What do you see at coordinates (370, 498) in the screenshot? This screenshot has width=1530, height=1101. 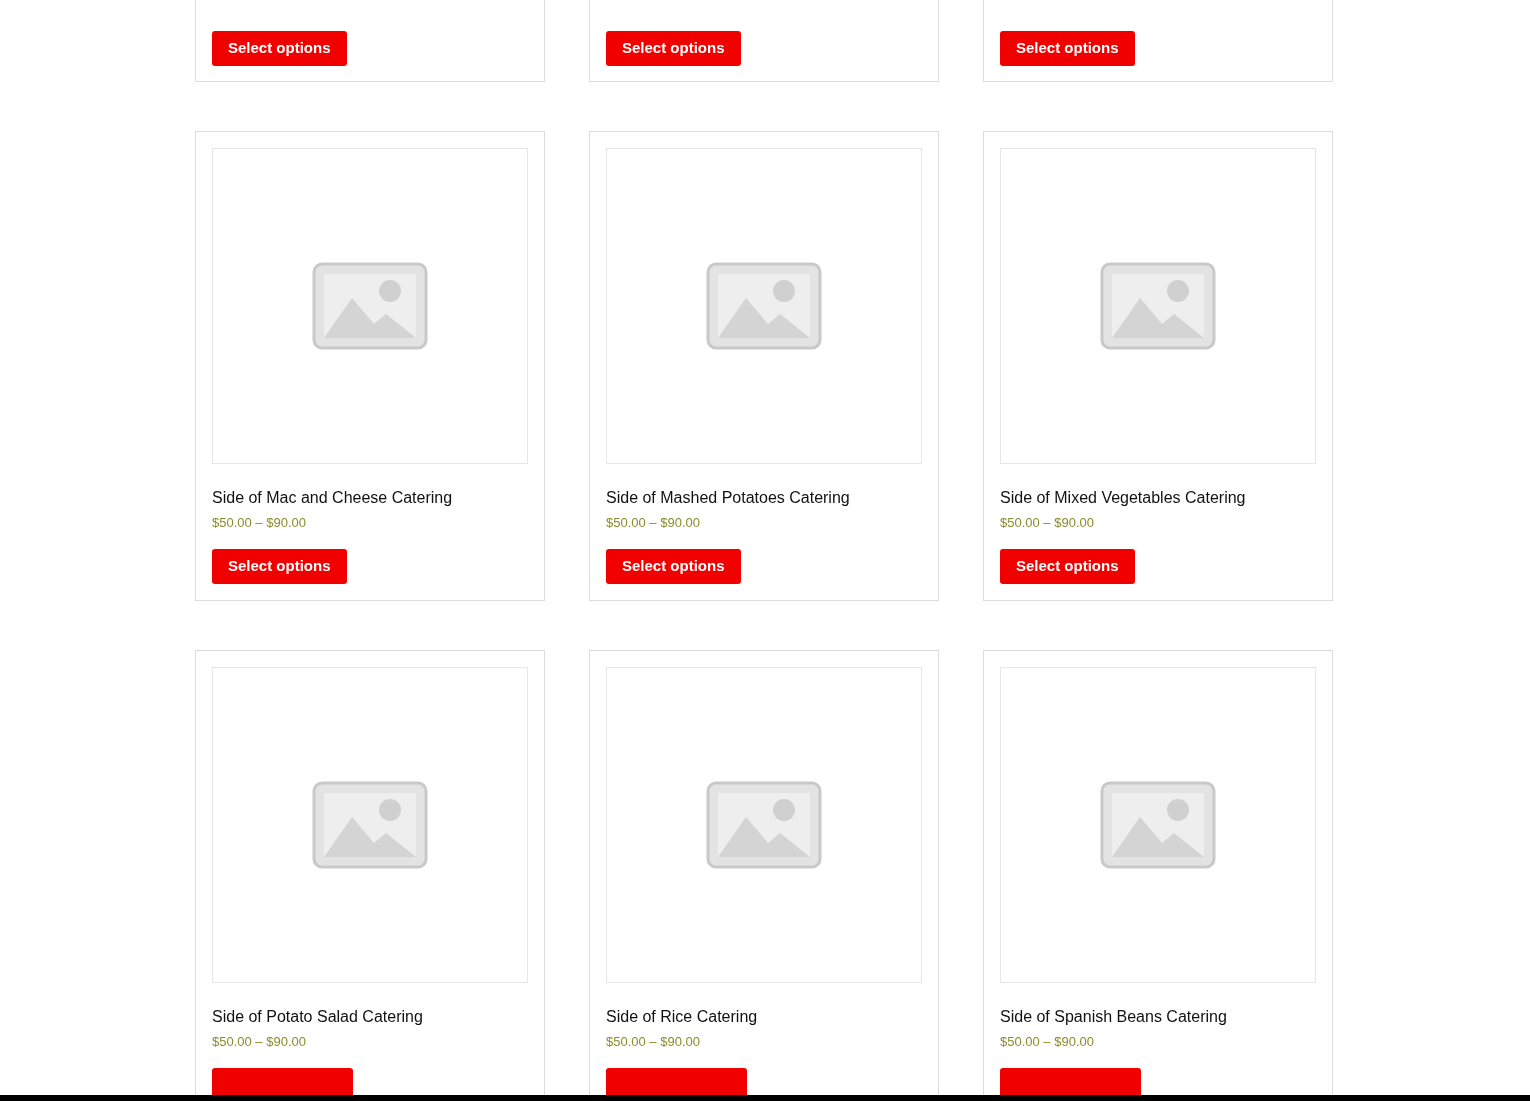 I see `product-title: Side of Mac and Cheese Catering` at bounding box center [370, 498].